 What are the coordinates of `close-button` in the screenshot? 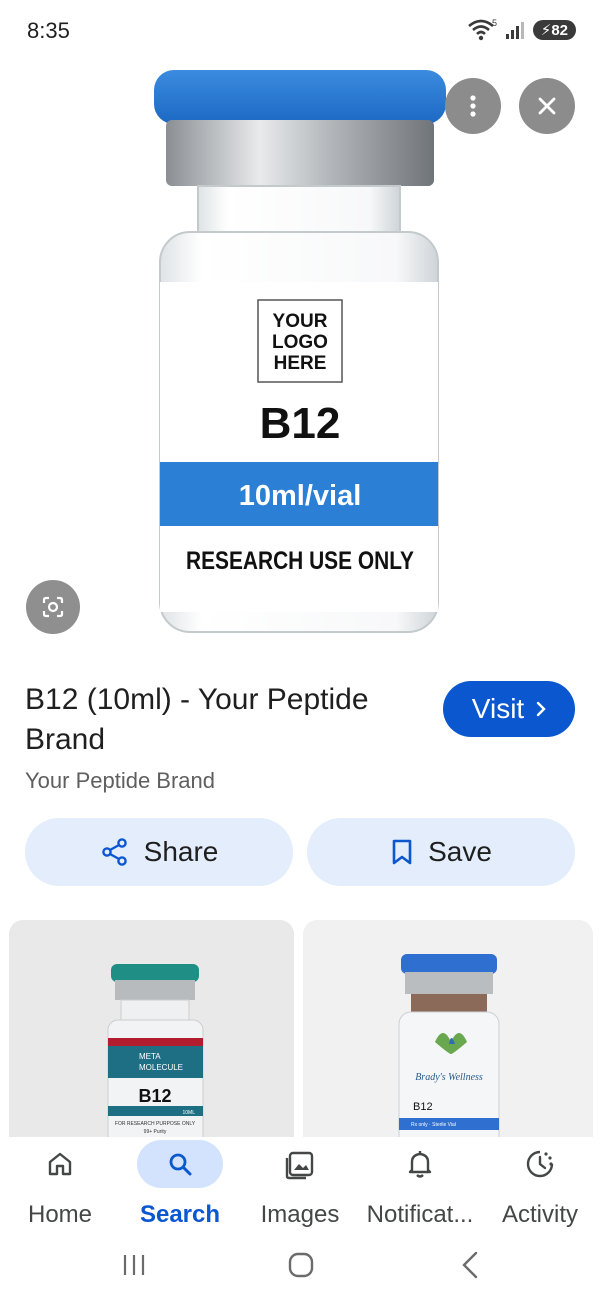 It's located at (547, 106).